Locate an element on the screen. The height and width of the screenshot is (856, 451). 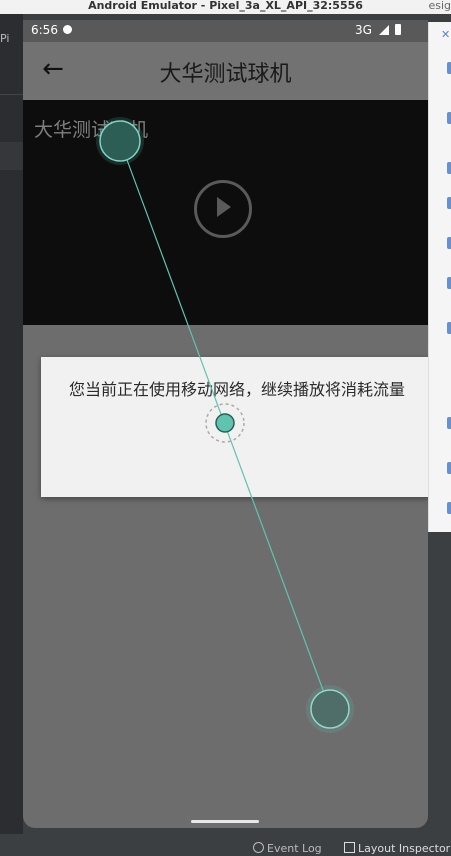
ide-status-bar: Event Log Layout Inspector is located at coordinates (225, 845).